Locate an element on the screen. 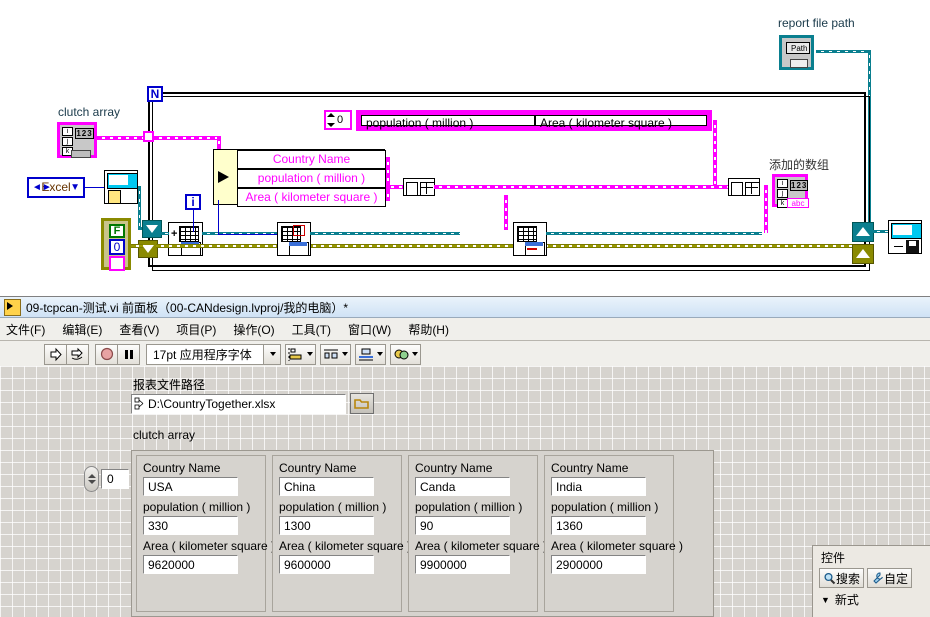 This screenshot has height=617, width=930. set-table-properties-vi is located at coordinates (294, 239).